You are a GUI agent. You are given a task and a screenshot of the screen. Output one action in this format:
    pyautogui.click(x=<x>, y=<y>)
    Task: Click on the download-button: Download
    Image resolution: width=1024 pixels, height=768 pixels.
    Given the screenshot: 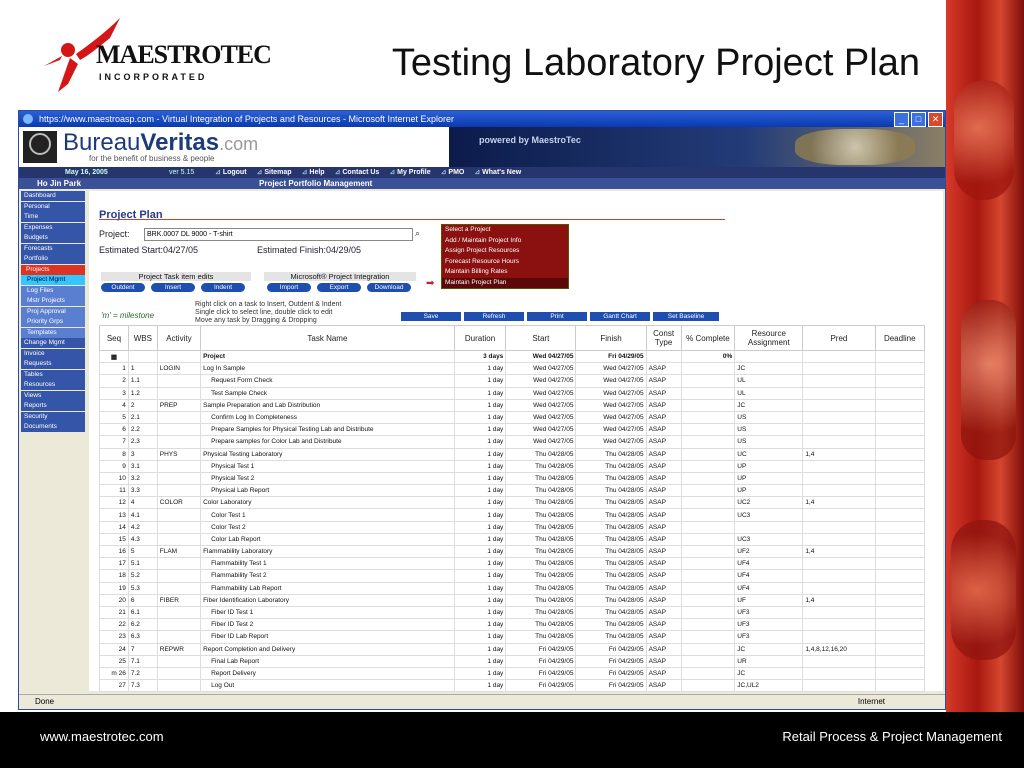 What is the action you would take?
    pyautogui.click(x=389, y=287)
    